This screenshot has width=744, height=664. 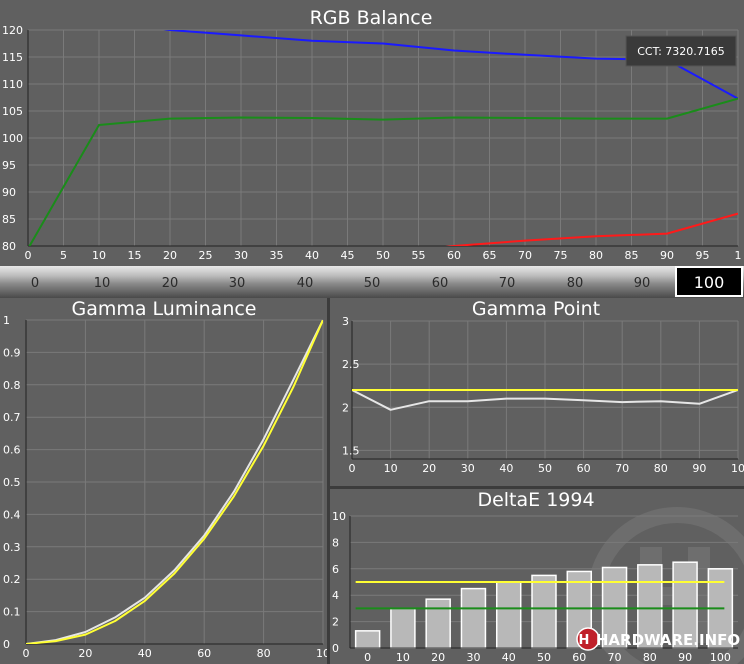 I want to click on y-tick-label: 4, so click(x=335, y=595).